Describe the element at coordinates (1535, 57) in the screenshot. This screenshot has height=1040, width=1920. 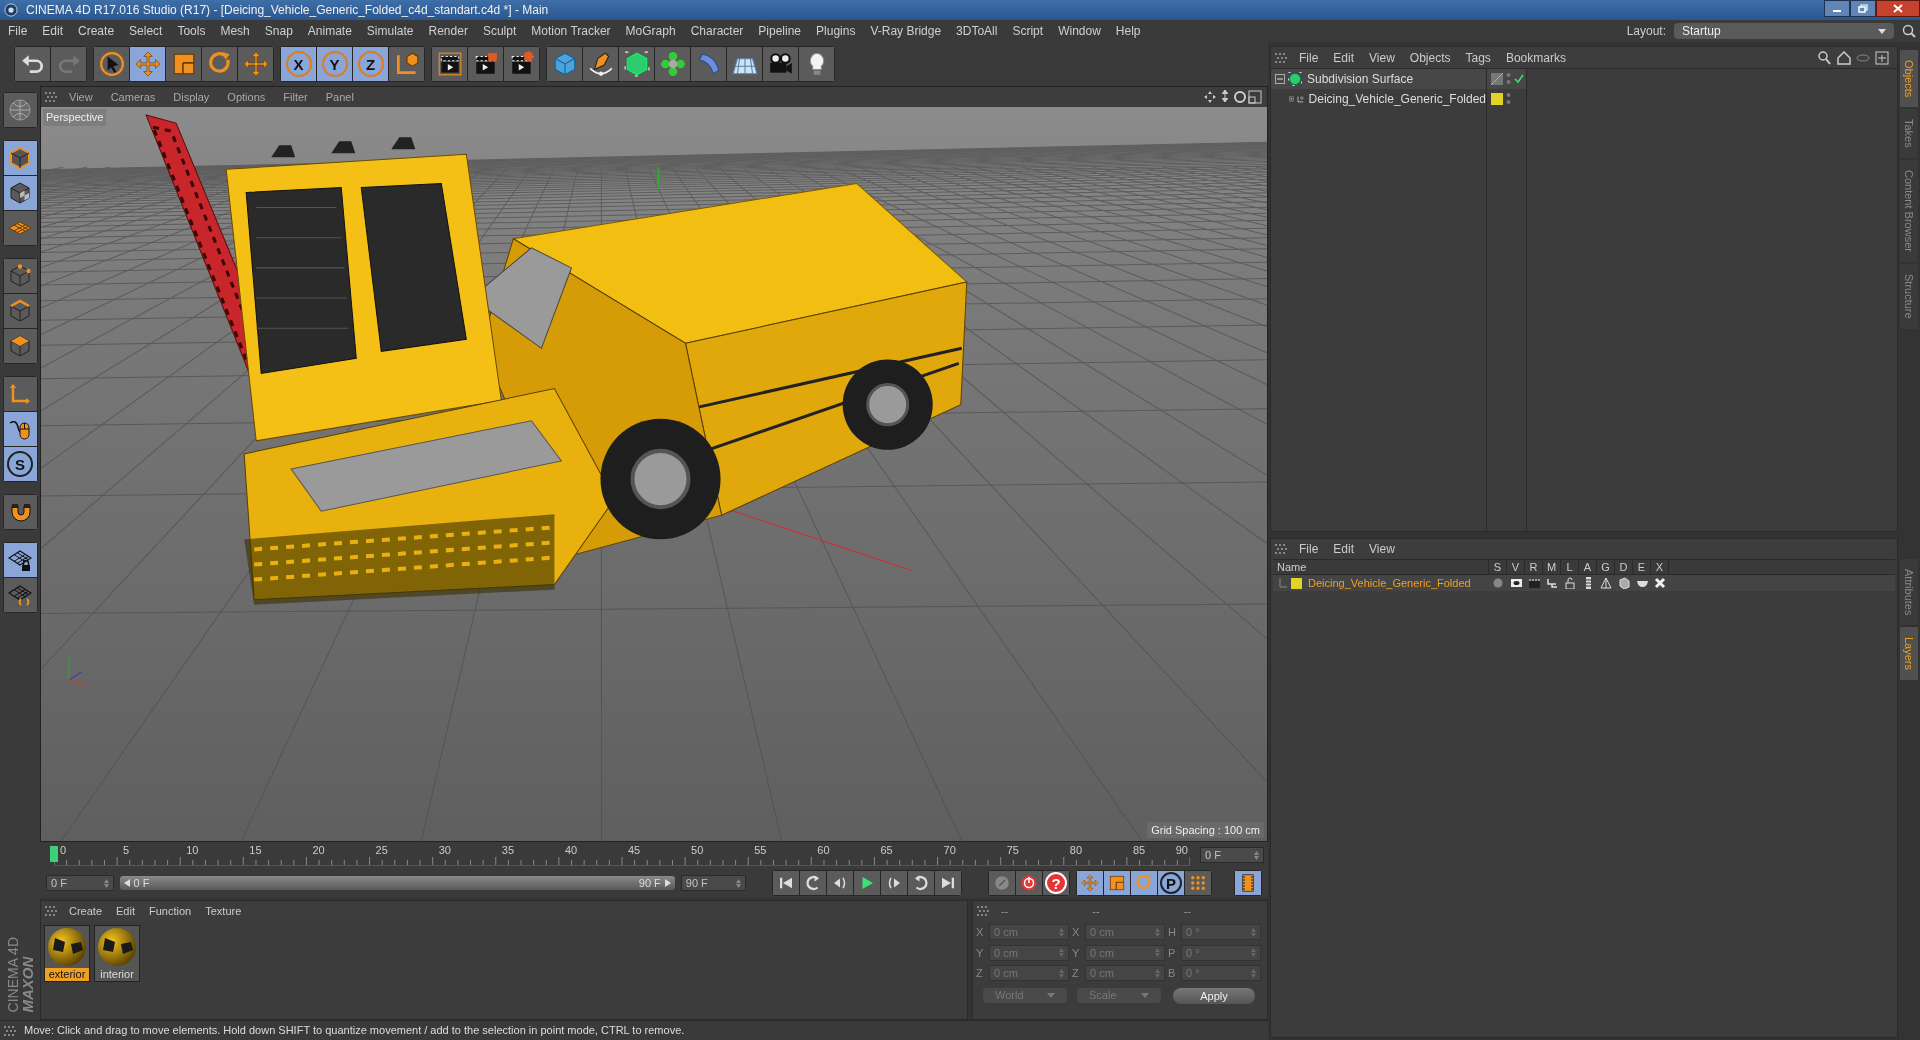
I see `menu-item: Bookmarks` at that location.